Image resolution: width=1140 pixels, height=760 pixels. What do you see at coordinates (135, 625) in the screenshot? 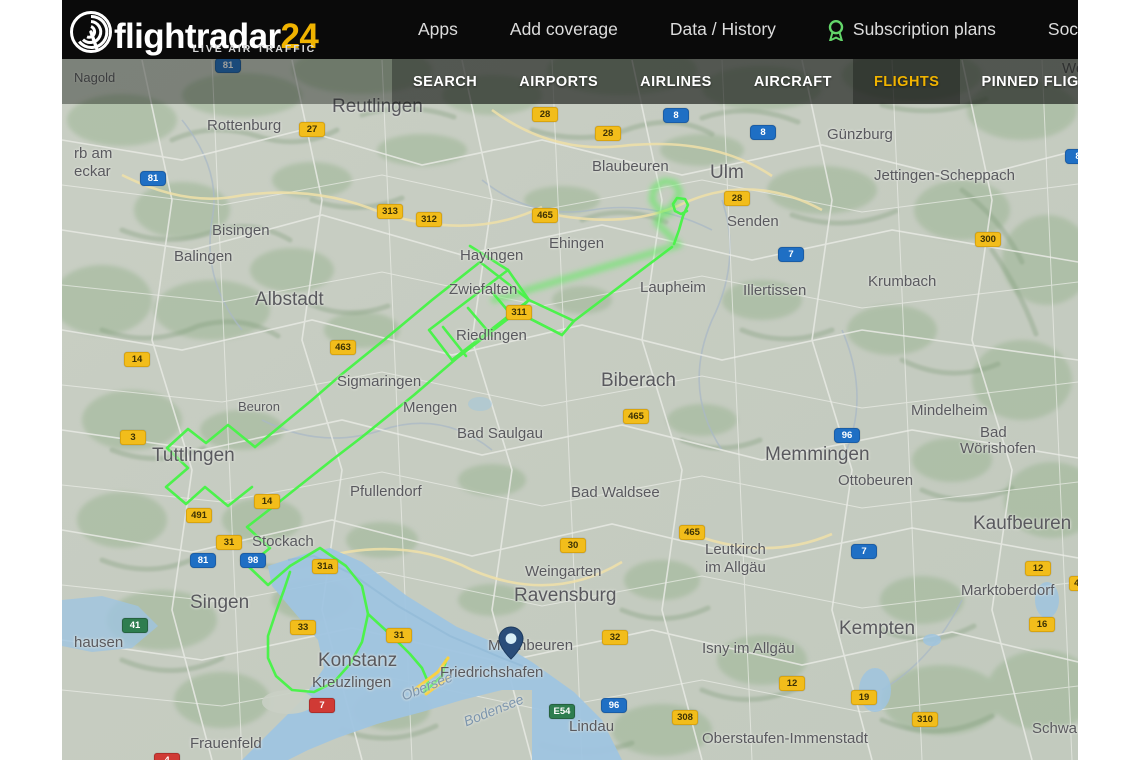
I see `road-shield: 41` at bounding box center [135, 625].